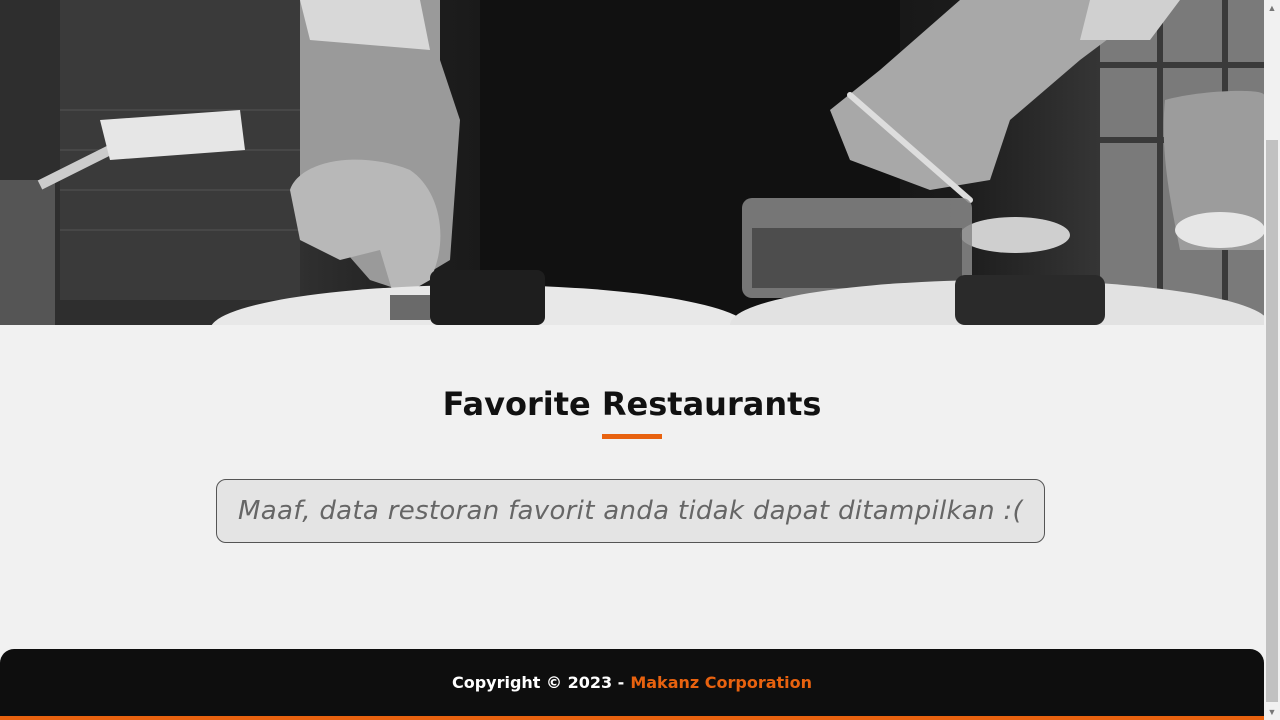  I want to click on scrollbar-thumb, so click(1272, 421).